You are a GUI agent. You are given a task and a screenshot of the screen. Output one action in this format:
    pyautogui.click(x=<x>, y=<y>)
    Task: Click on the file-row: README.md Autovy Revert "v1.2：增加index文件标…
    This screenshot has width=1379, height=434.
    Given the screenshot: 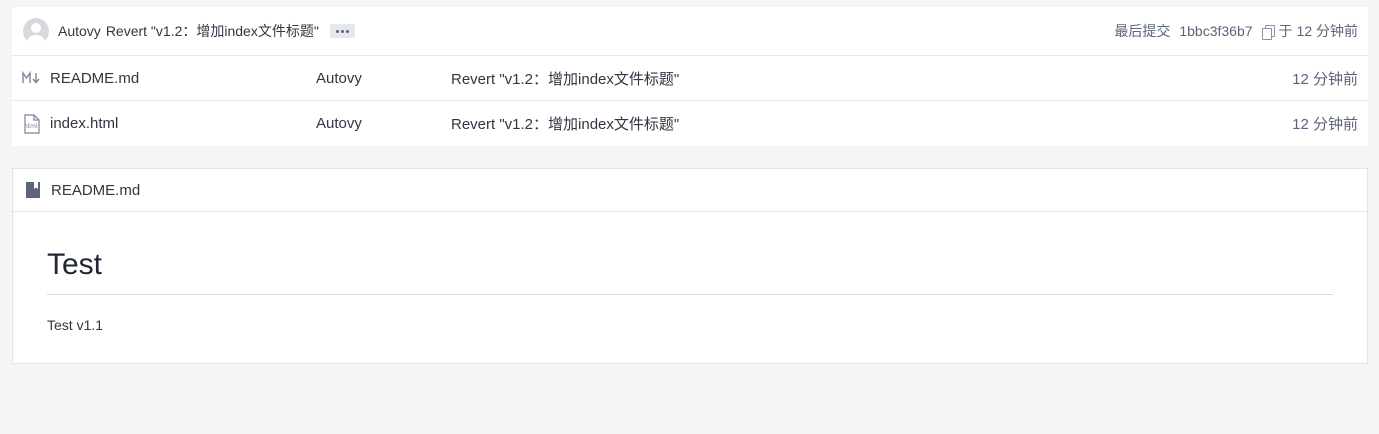 What is the action you would take?
    pyautogui.click(x=690, y=78)
    